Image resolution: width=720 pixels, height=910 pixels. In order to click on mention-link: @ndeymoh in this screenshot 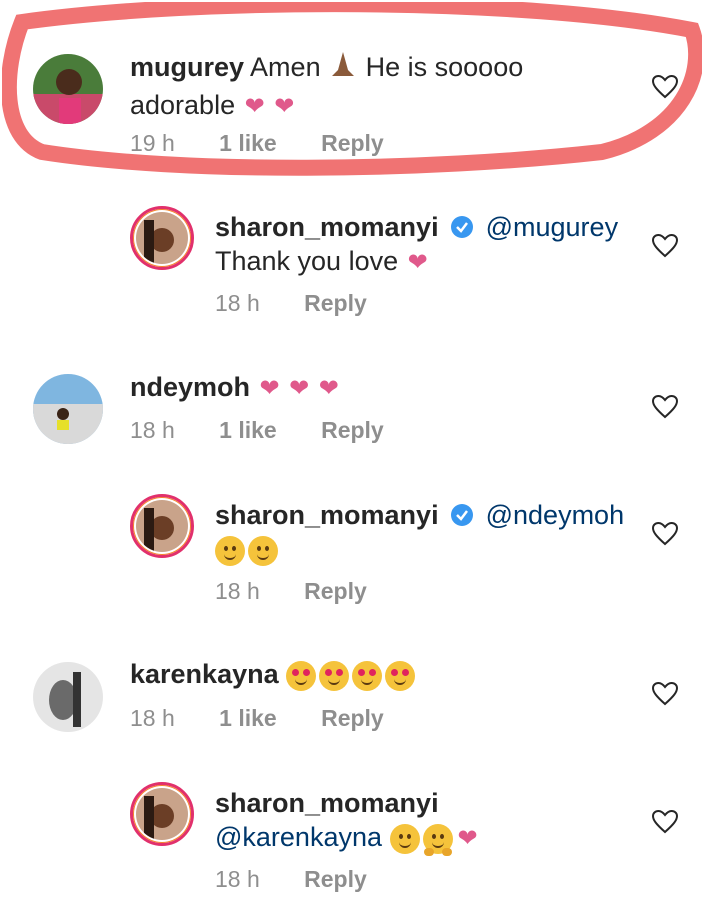, I will do `click(555, 515)`.